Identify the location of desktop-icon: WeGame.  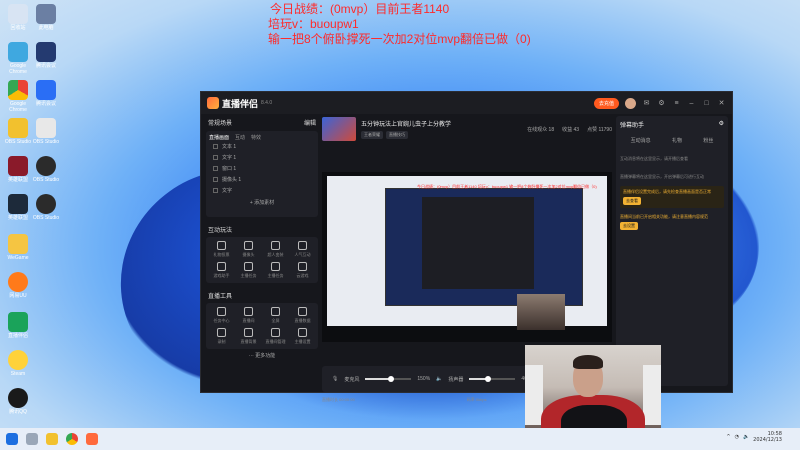
(18, 247).